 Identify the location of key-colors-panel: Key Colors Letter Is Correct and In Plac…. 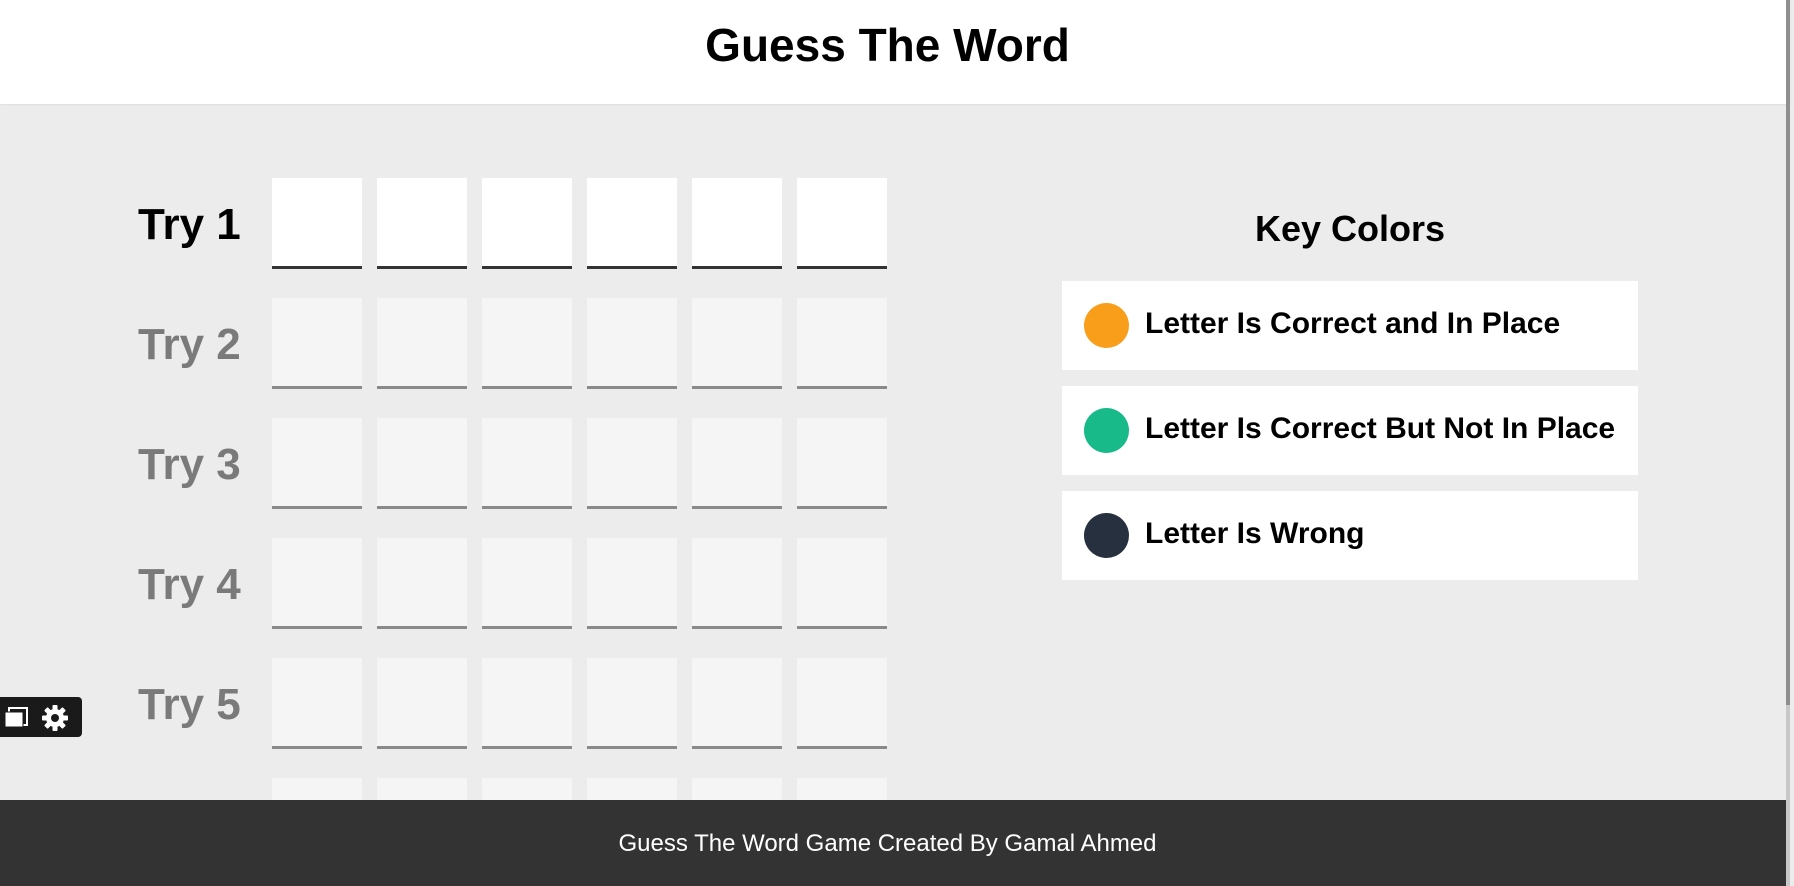
(1350, 398).